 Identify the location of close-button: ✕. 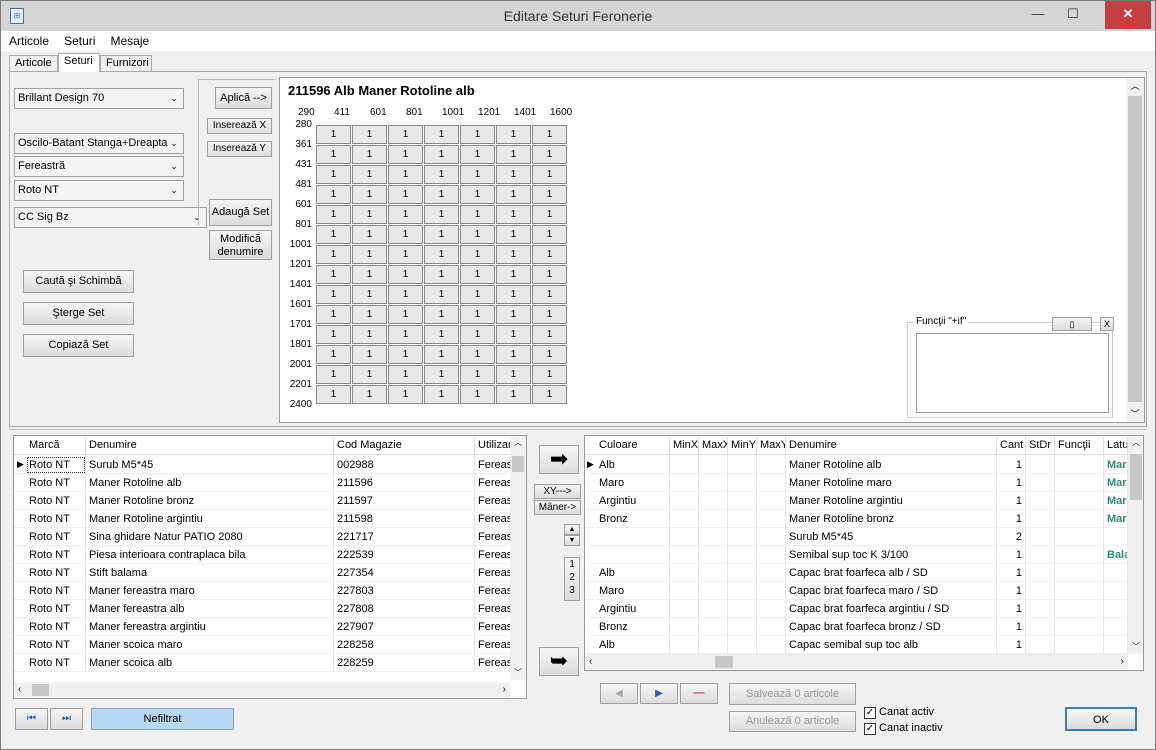
(1128, 15).